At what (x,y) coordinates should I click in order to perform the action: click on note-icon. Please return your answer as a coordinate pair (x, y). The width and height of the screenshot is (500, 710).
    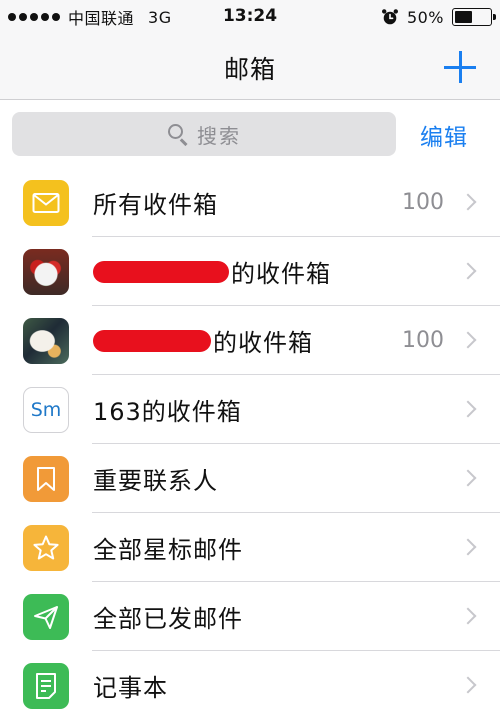
    Looking at the image, I should click on (46, 686).